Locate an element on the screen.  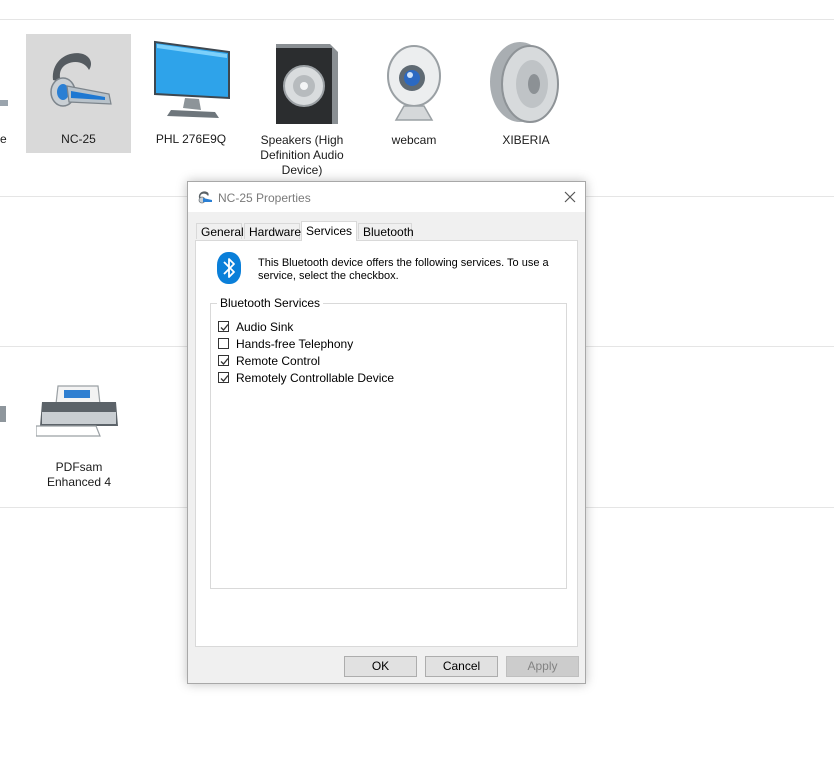
close-button is located at coordinates (570, 197).